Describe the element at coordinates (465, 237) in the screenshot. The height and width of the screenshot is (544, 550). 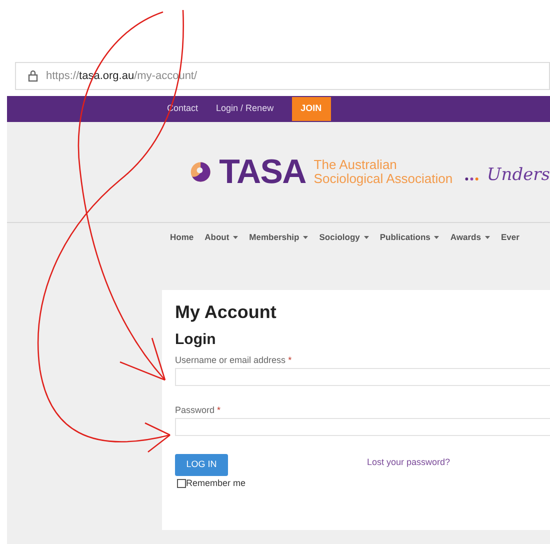
I see `nav-item: Awards` at that location.